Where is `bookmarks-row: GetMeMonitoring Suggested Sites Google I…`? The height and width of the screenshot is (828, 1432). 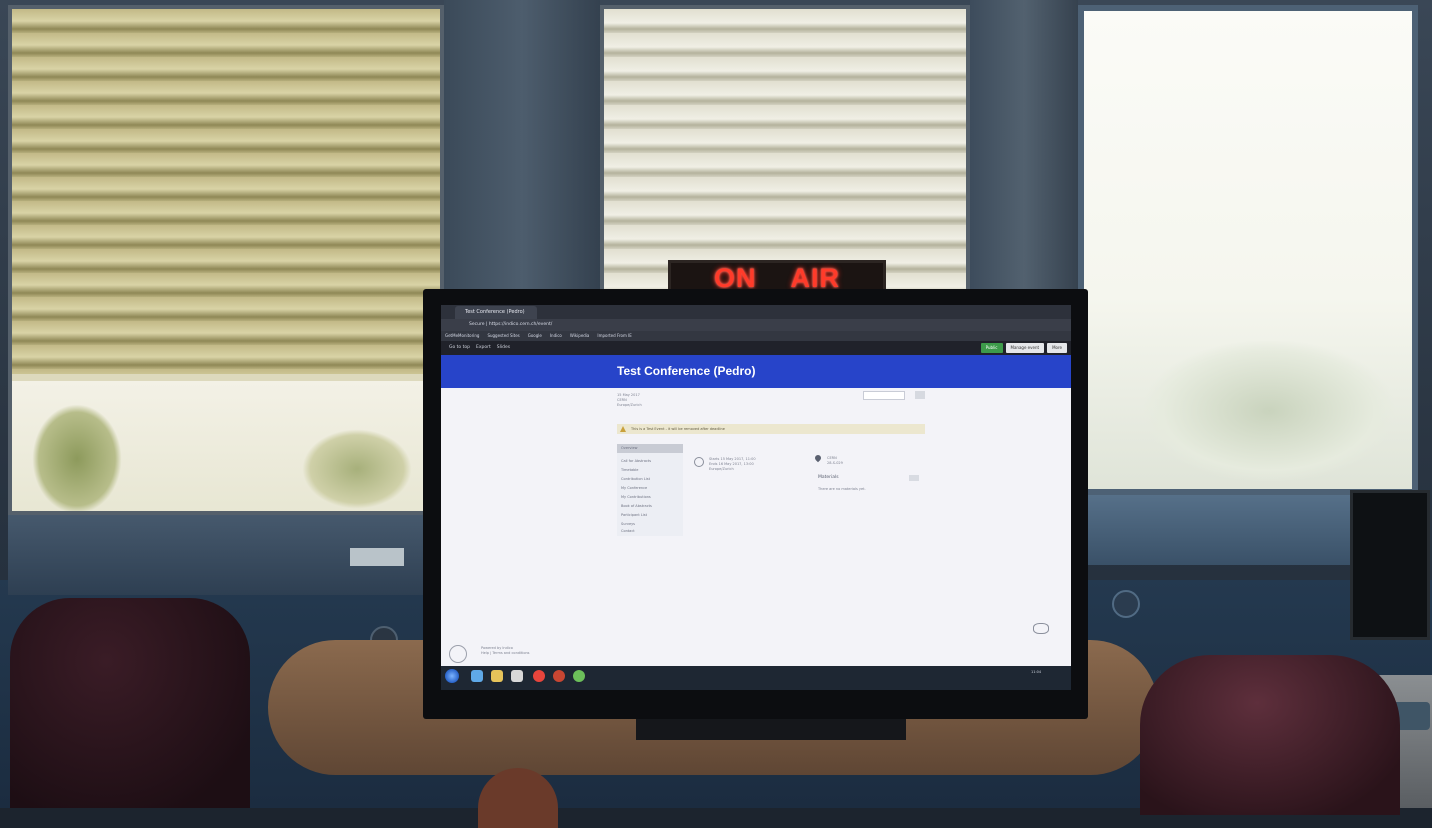 bookmarks-row: GetMeMonitoring Suggested Sites Google I… is located at coordinates (538, 336).